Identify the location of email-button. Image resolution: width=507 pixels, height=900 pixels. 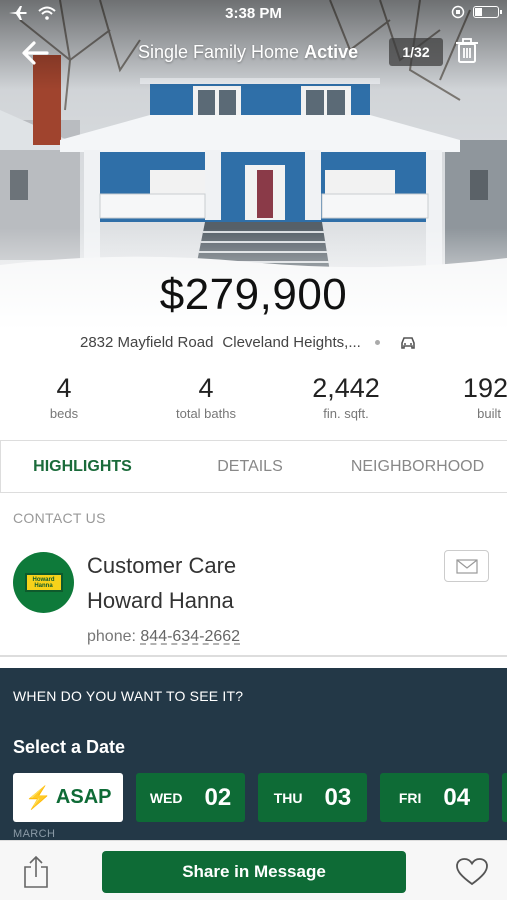
(466, 566).